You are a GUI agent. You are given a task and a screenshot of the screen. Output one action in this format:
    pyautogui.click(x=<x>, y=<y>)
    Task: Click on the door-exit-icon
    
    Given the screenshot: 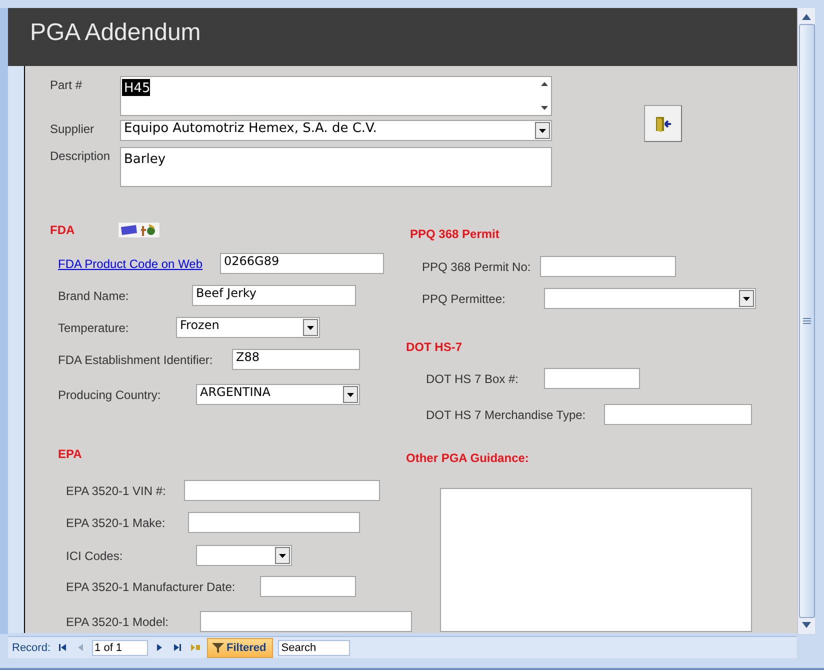 What is the action you would take?
    pyautogui.click(x=663, y=123)
    